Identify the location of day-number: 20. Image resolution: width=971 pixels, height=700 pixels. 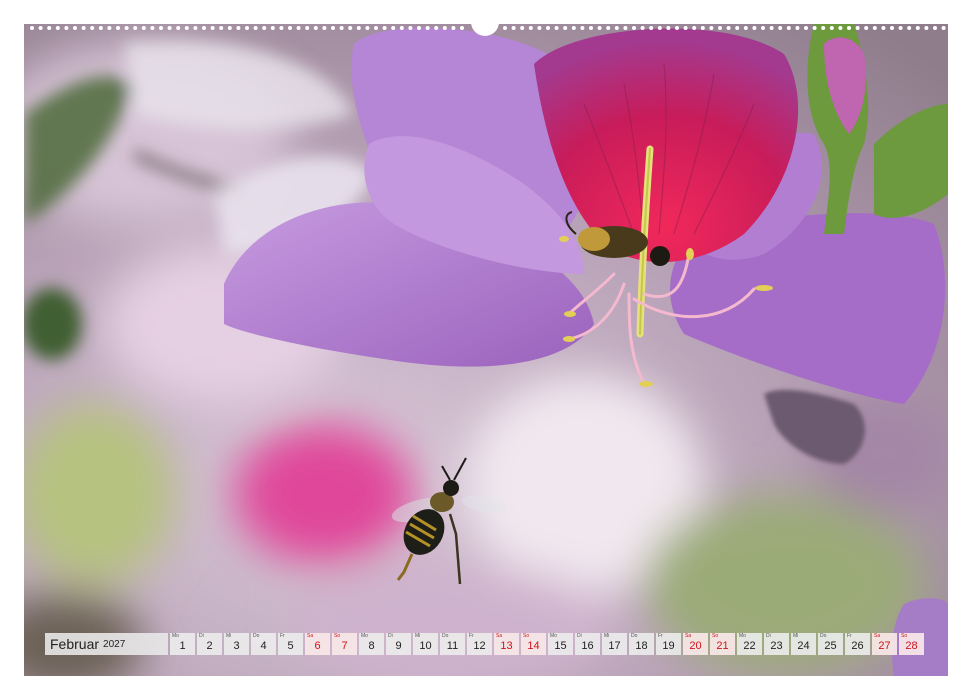
(695, 646).